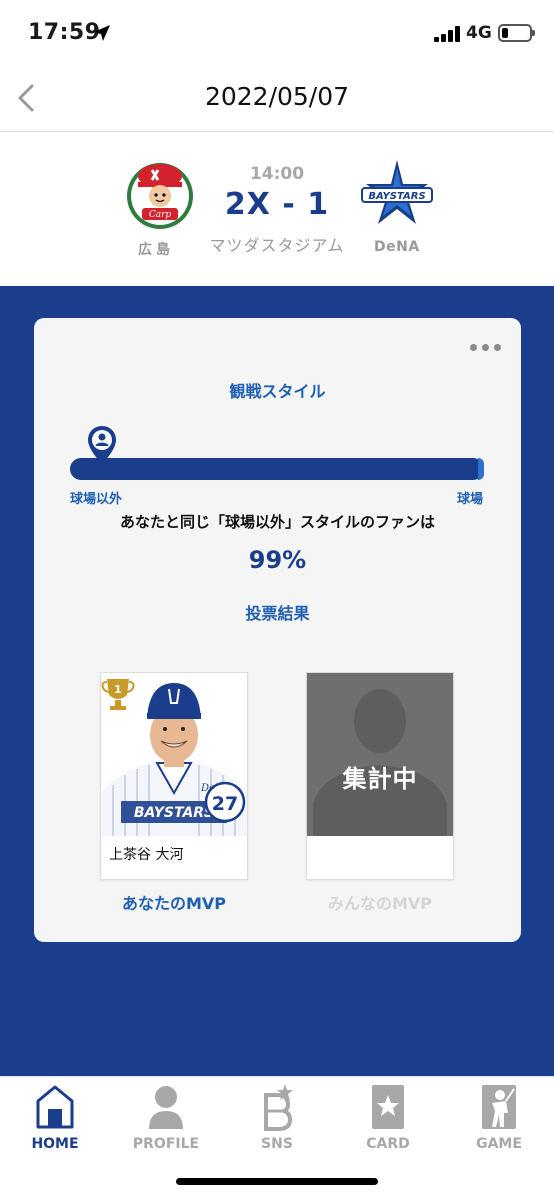  I want to click on tab-profile: PROFILE, so click(166, 1118).